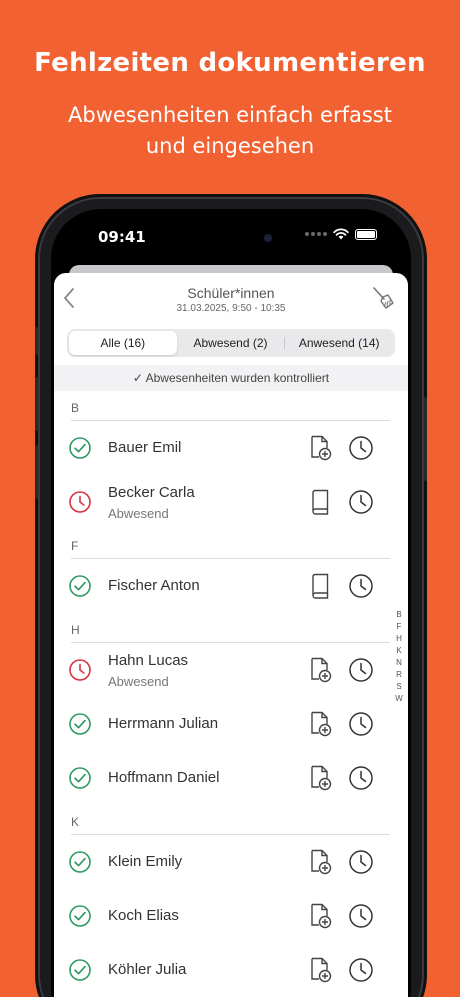 The image size is (460, 997). What do you see at coordinates (231, 308) in the screenshot?
I see `lesson-time: 31.03.2025, 9:50 - 10:35` at bounding box center [231, 308].